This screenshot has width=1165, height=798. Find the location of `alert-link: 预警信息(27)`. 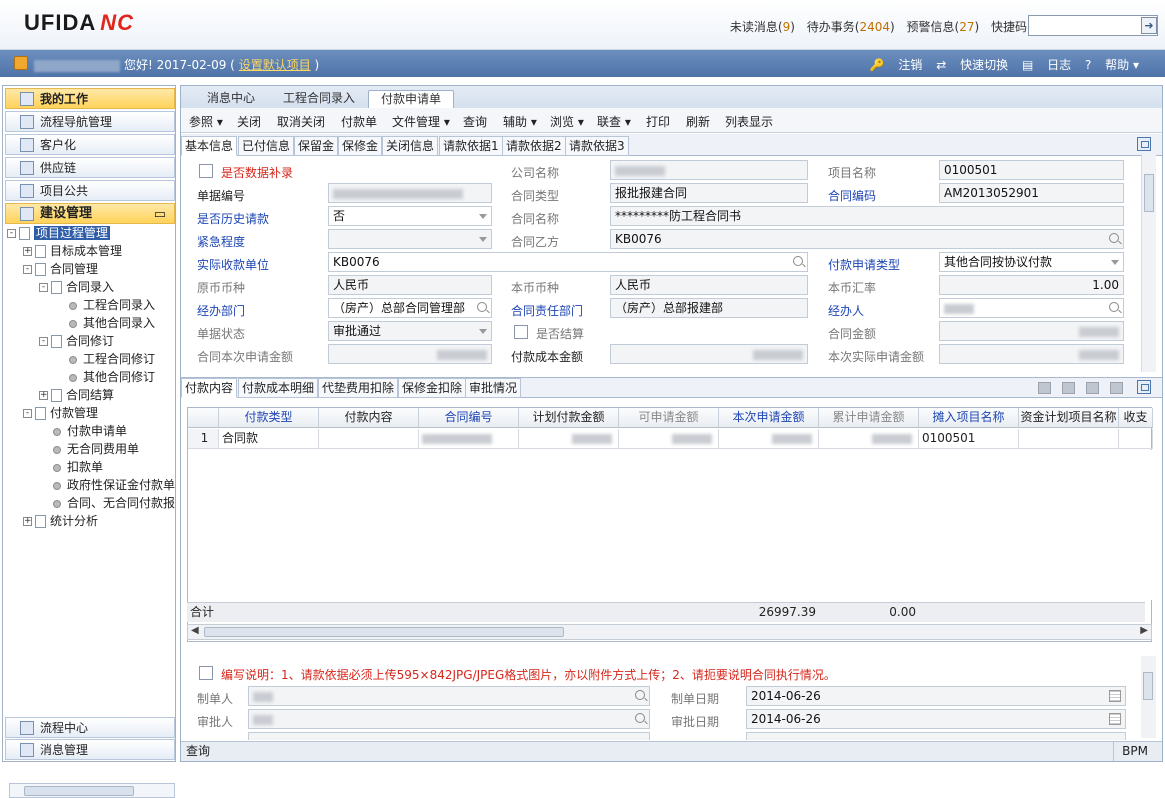

alert-link: 预警信息(27) is located at coordinates (943, 27).